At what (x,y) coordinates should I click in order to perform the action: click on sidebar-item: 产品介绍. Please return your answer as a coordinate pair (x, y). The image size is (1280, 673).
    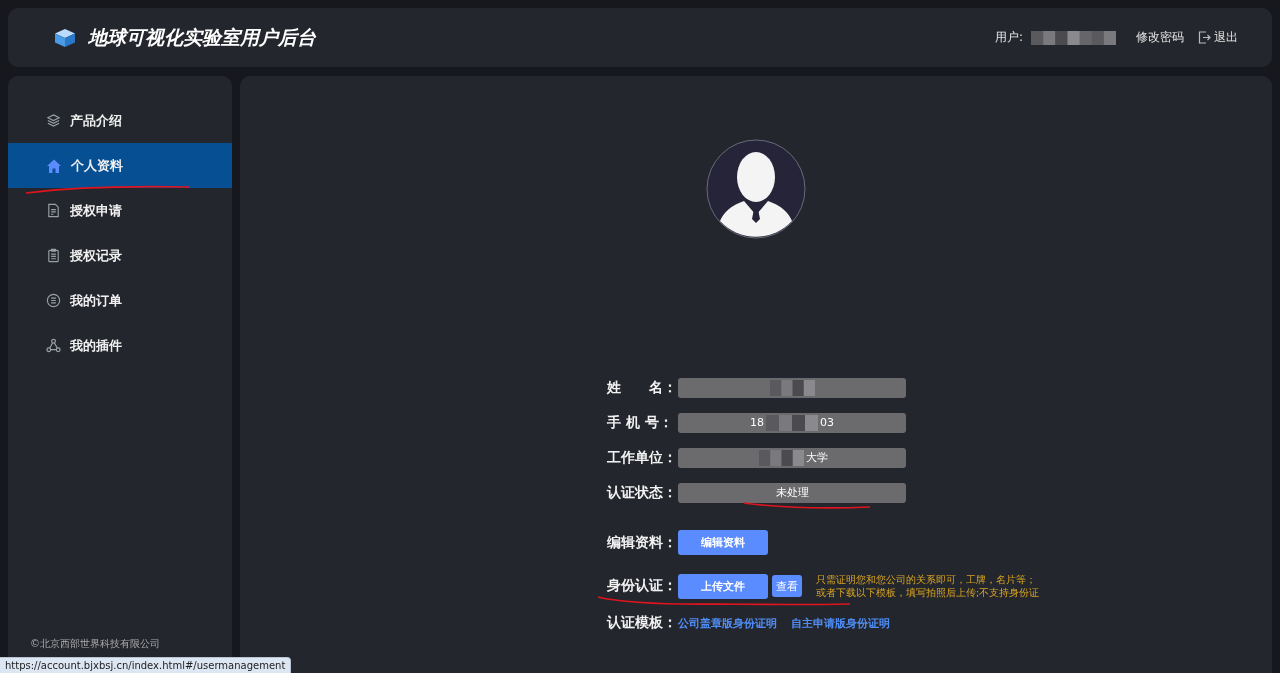
    Looking at the image, I should click on (120, 120).